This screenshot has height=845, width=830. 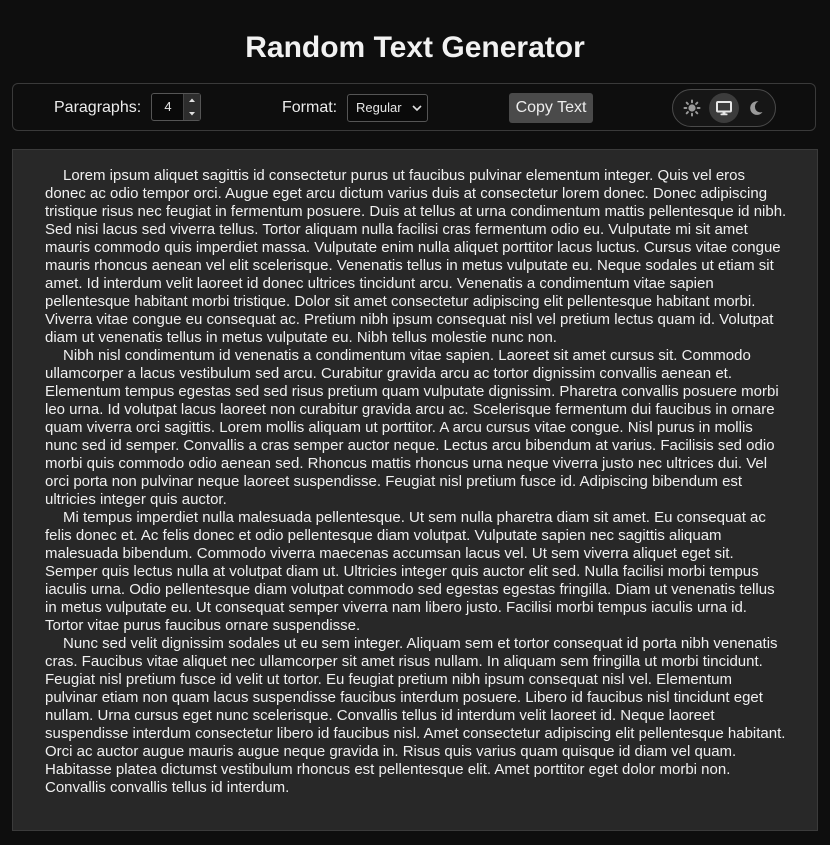 I want to click on chevron-up-icon, so click(x=192, y=100).